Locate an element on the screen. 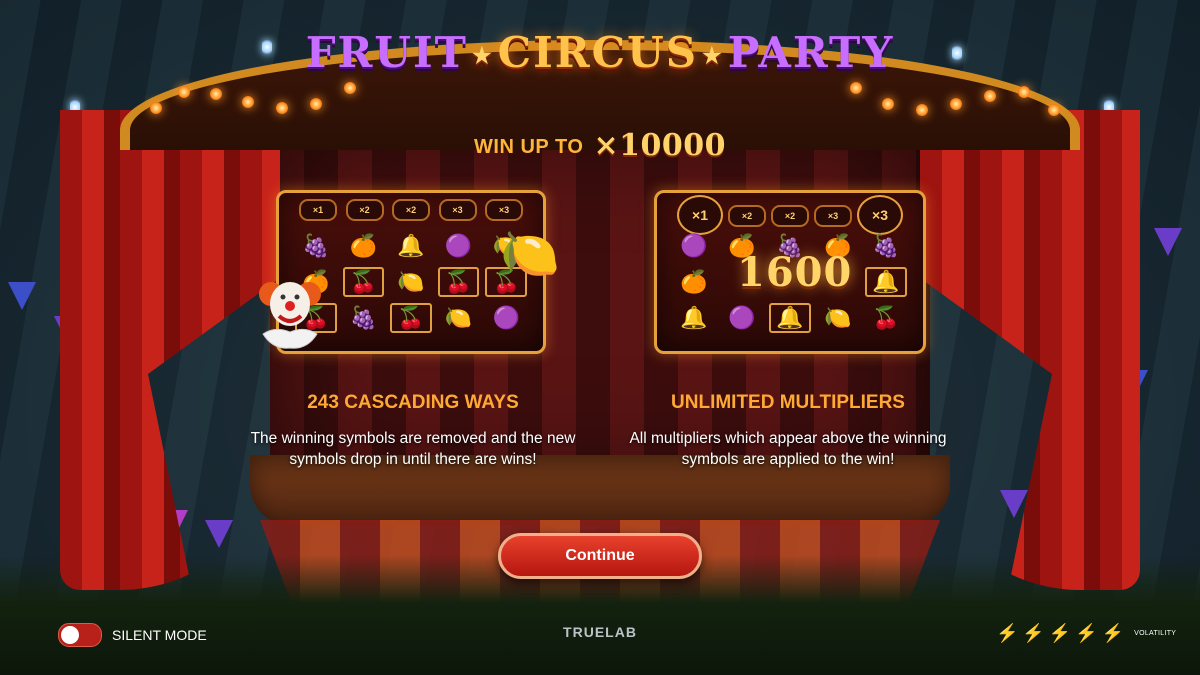 This screenshot has width=1200, height=675. win-up-to: WIN UP TO ×10000 is located at coordinates (600, 145).